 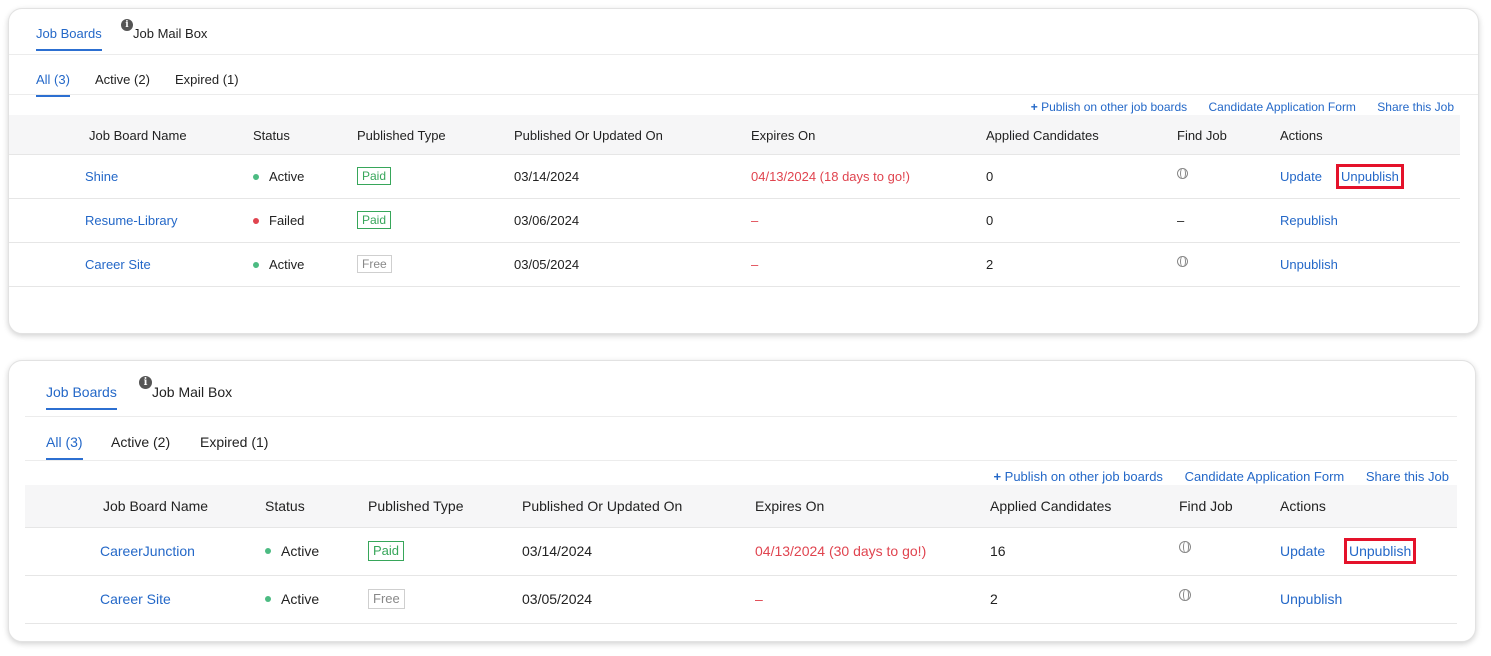 What do you see at coordinates (145, 382) in the screenshot?
I see `info-icon: i` at bounding box center [145, 382].